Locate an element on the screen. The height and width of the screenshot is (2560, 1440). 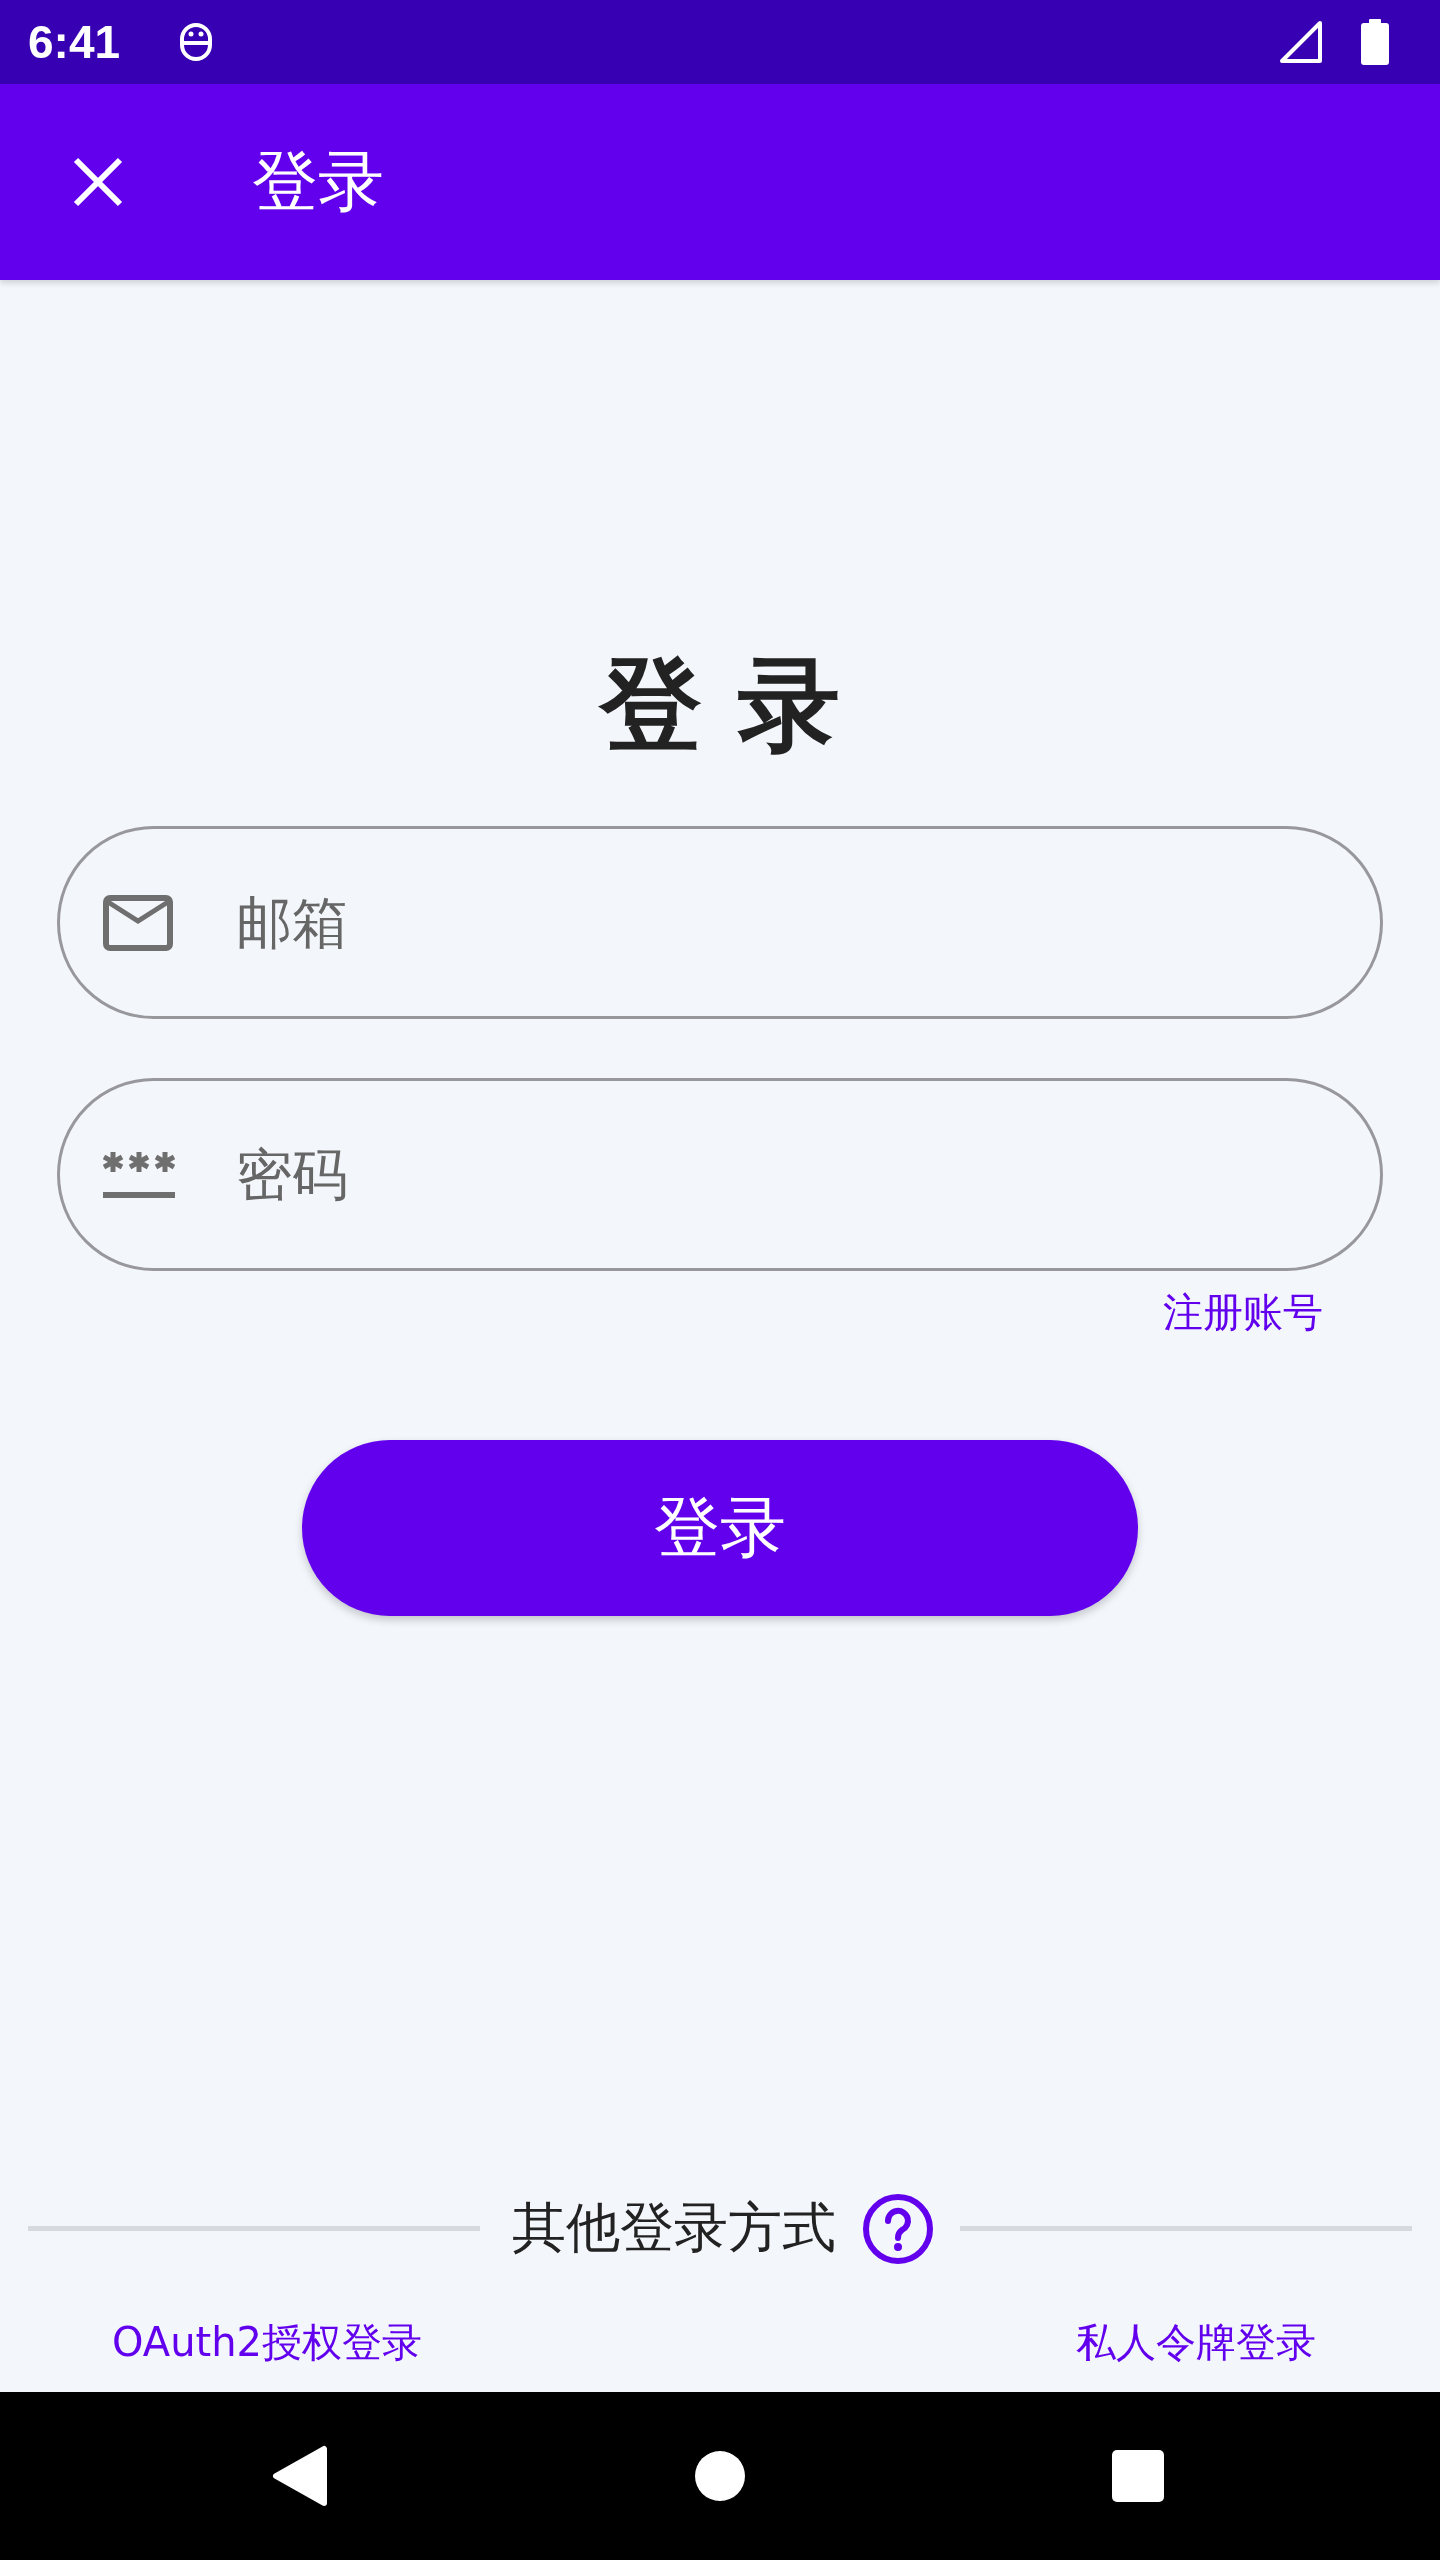
other-methods-label: 其他登录方式 is located at coordinates (674, 2228).